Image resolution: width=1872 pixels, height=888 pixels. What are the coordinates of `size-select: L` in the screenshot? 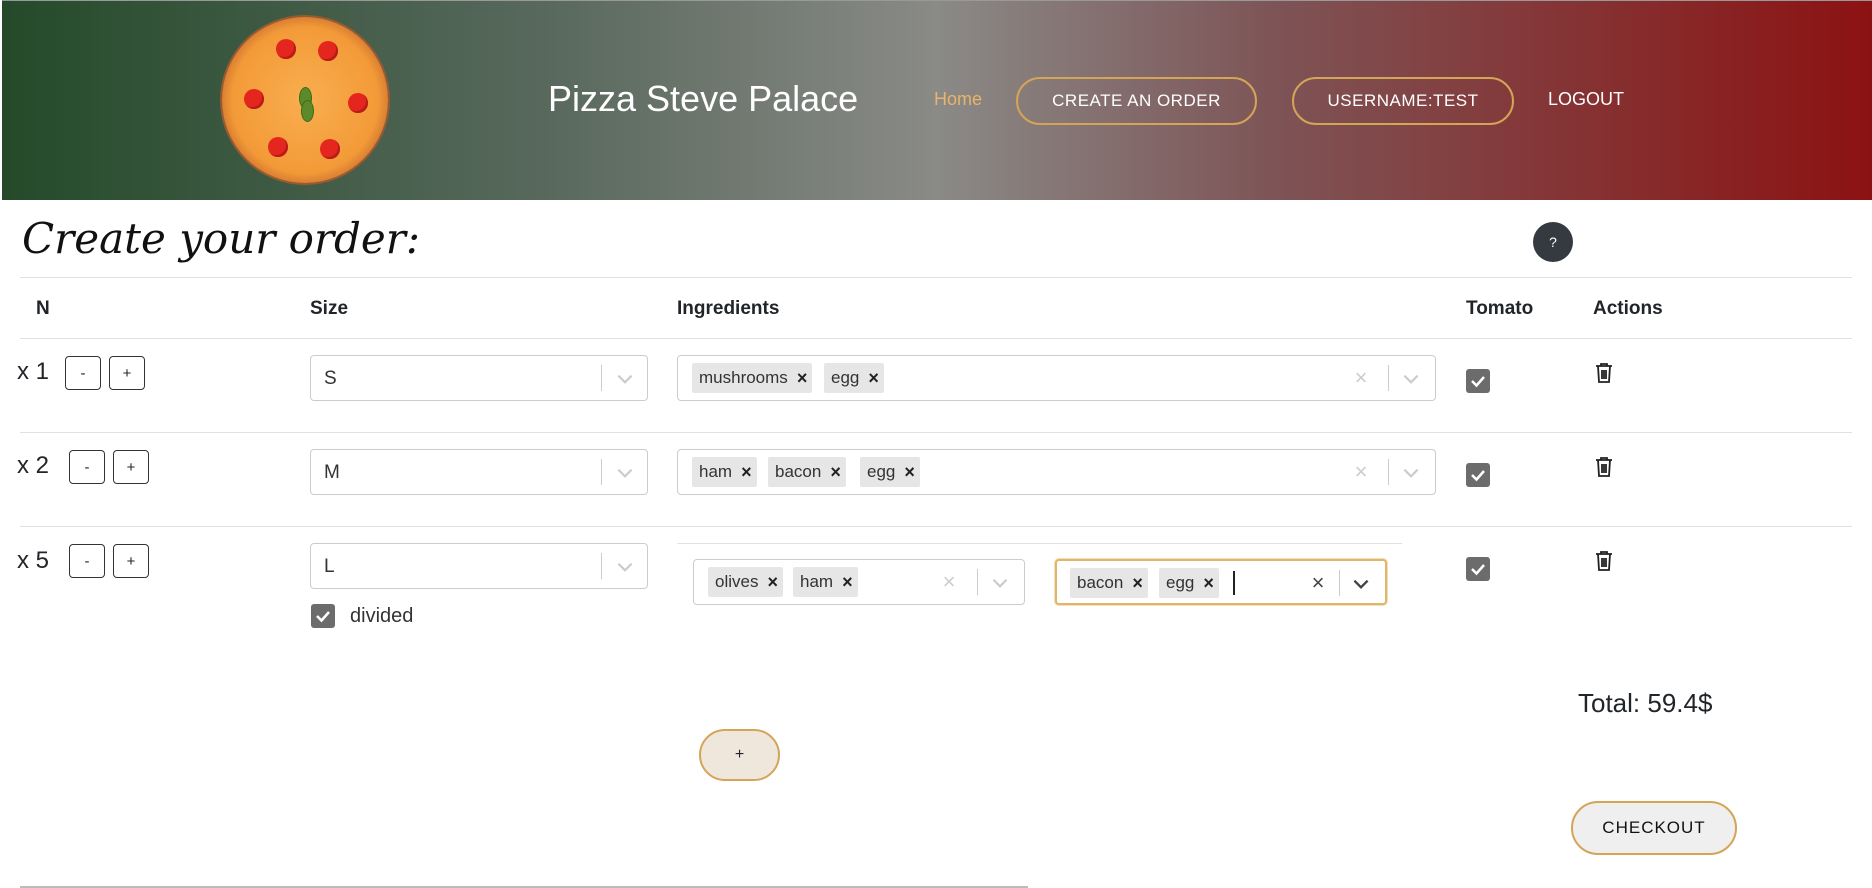 It's located at (479, 566).